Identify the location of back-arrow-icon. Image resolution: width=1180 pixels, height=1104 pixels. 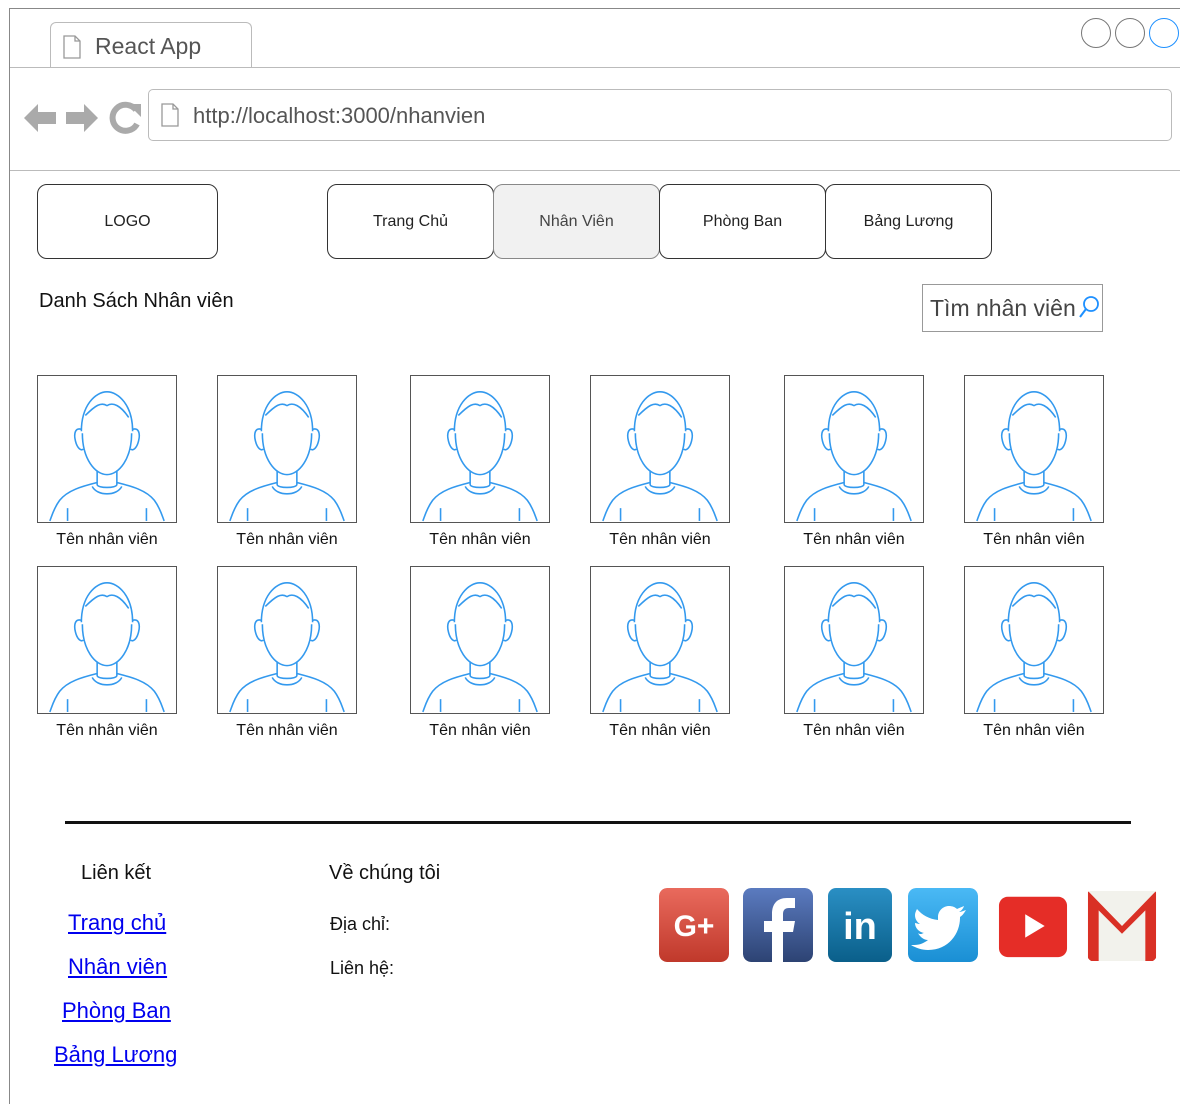
(40, 118).